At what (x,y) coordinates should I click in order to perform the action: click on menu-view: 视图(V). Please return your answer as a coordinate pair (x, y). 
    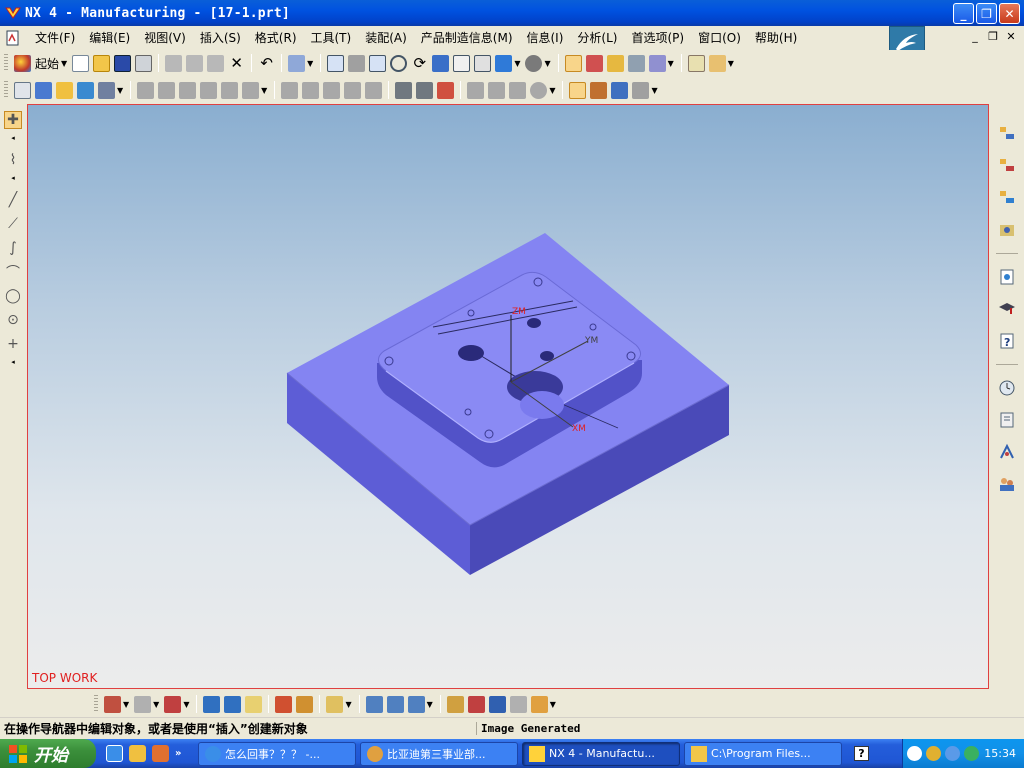
    Looking at the image, I should click on (165, 37).